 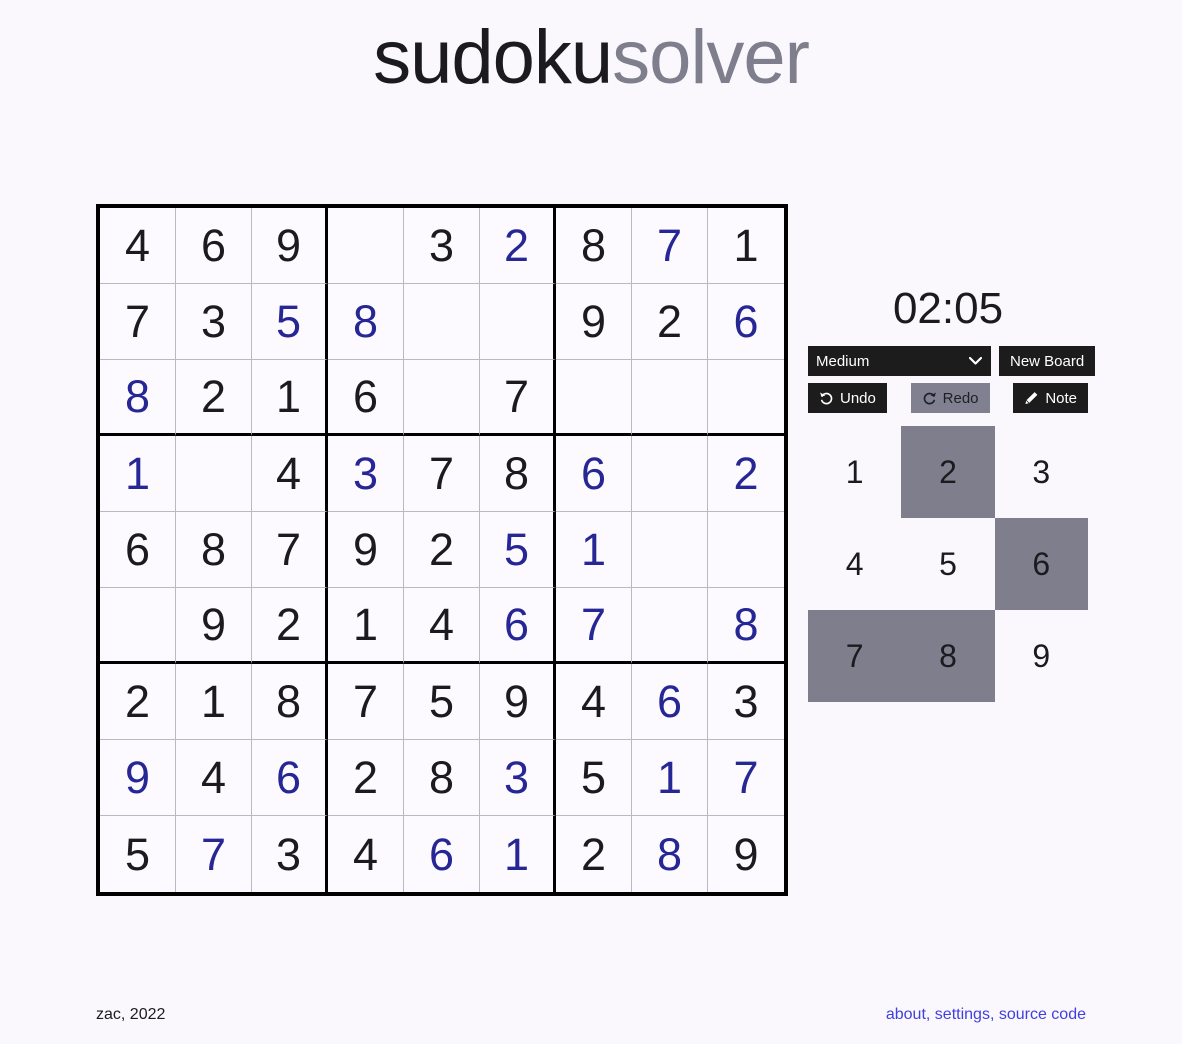 What do you see at coordinates (214, 626) in the screenshot?
I see `sudoku-cell-r6c2: 9` at bounding box center [214, 626].